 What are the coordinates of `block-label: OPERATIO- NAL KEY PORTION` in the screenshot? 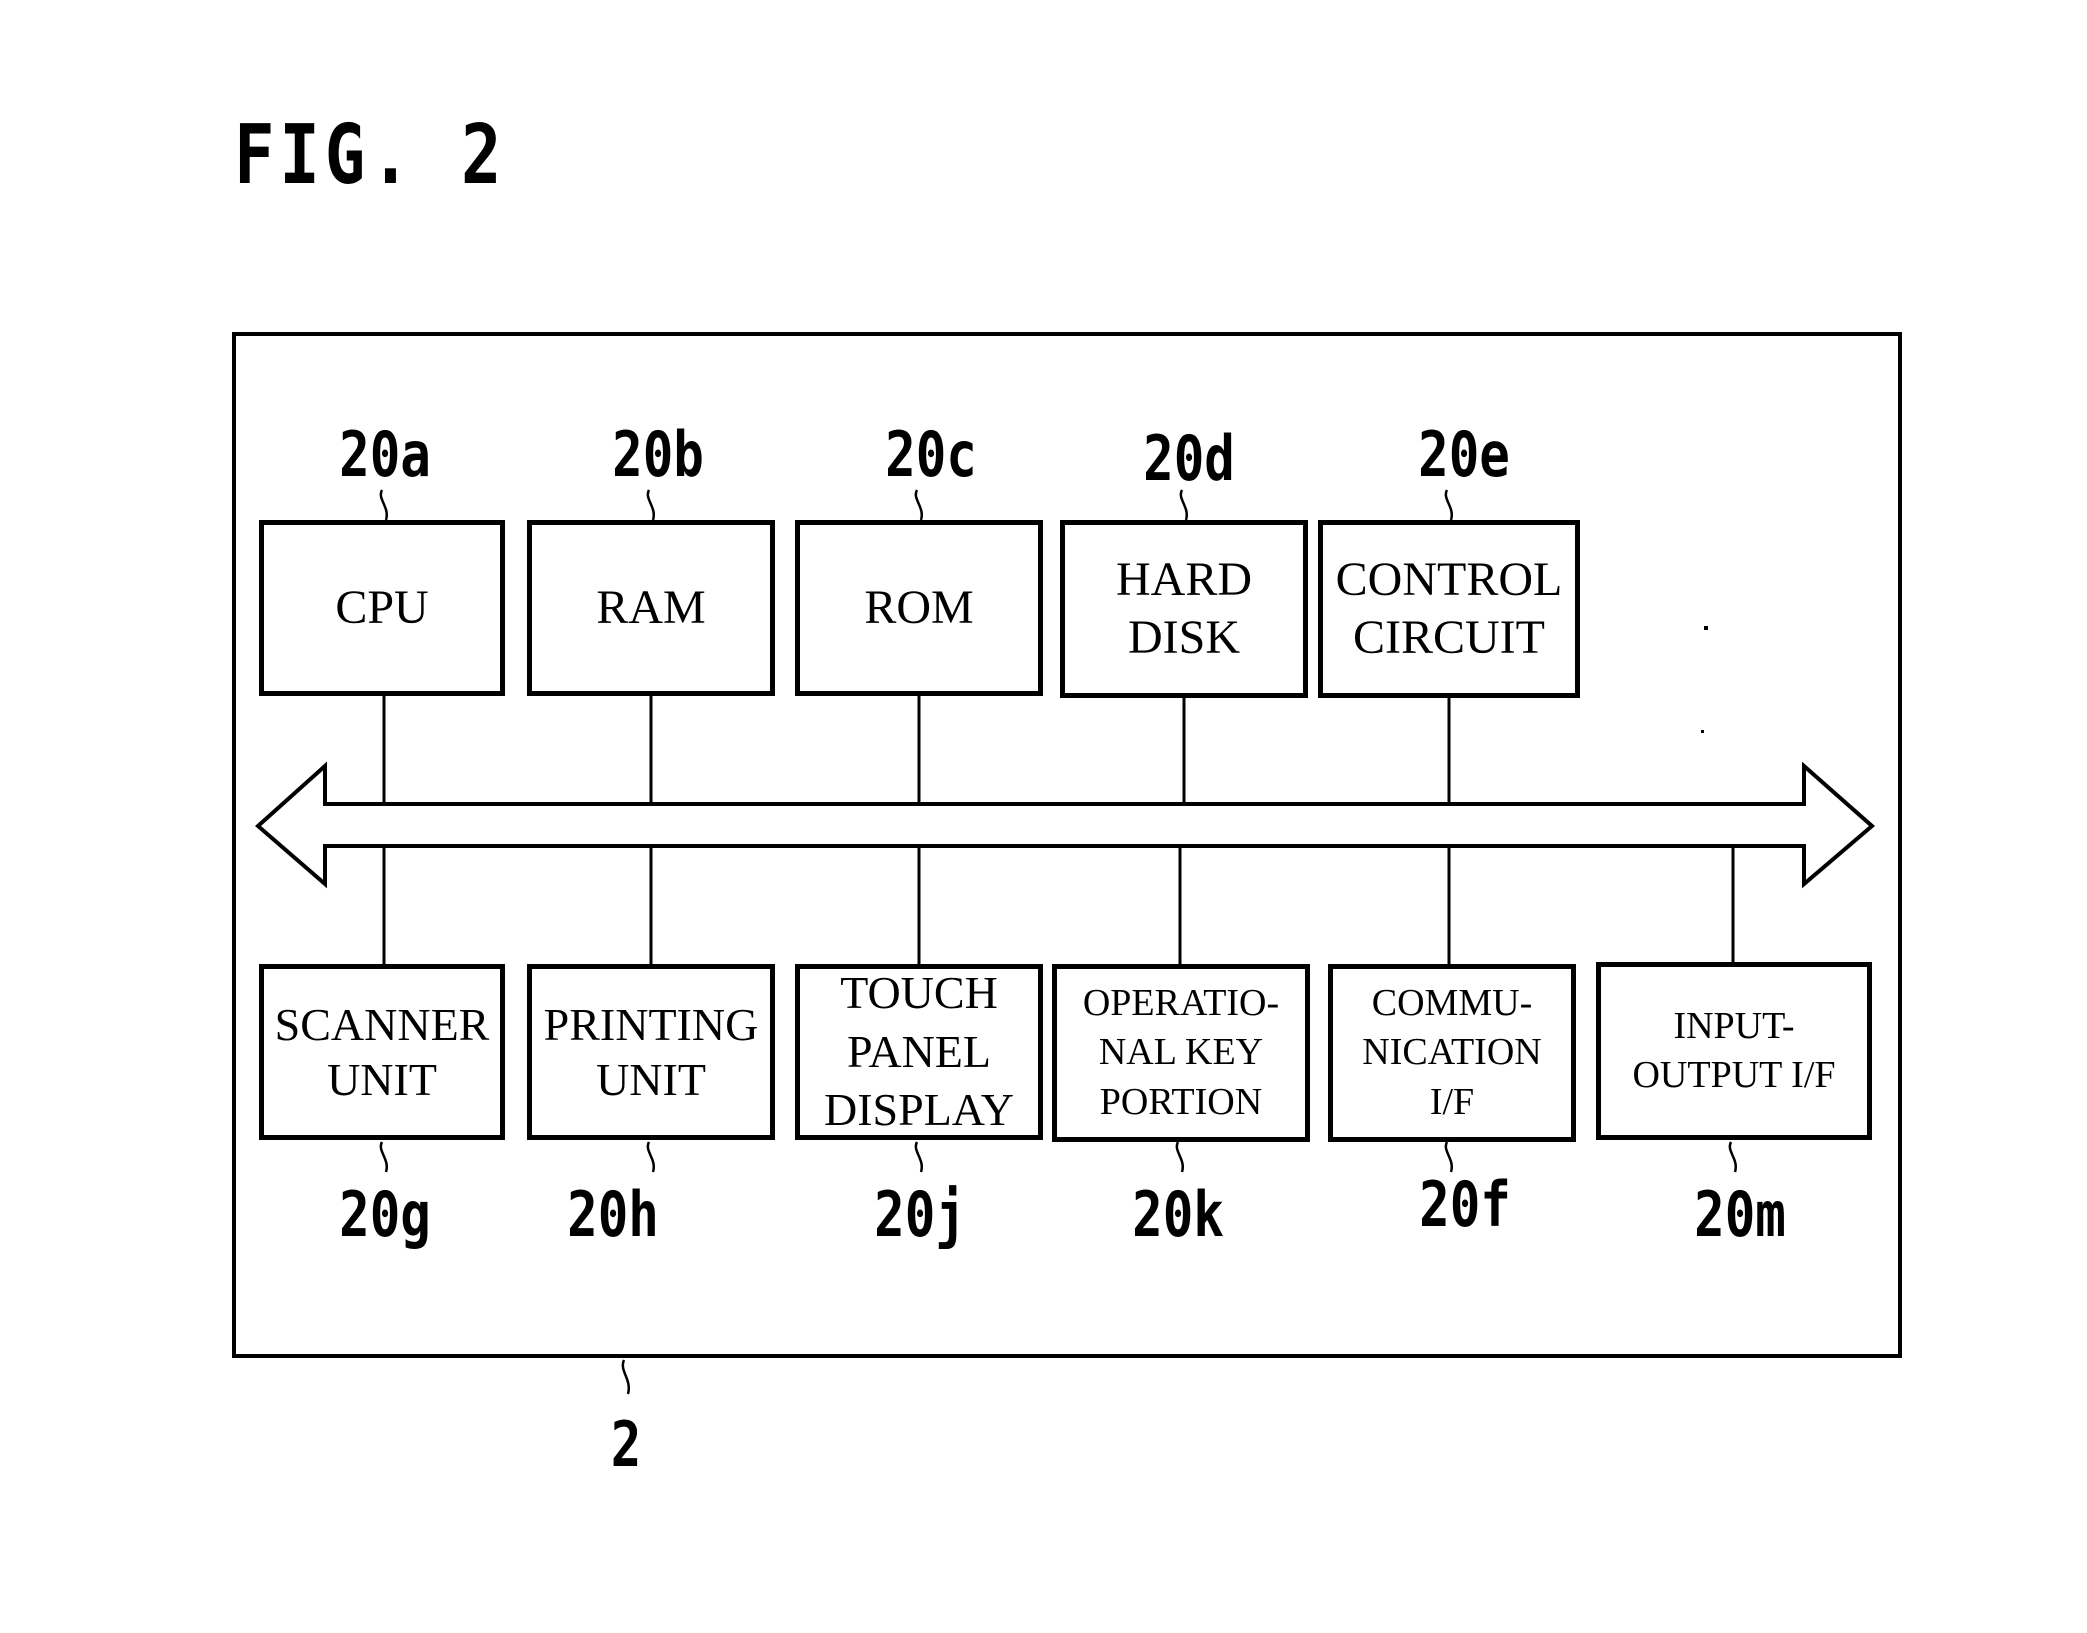 It's located at (1181, 1052).